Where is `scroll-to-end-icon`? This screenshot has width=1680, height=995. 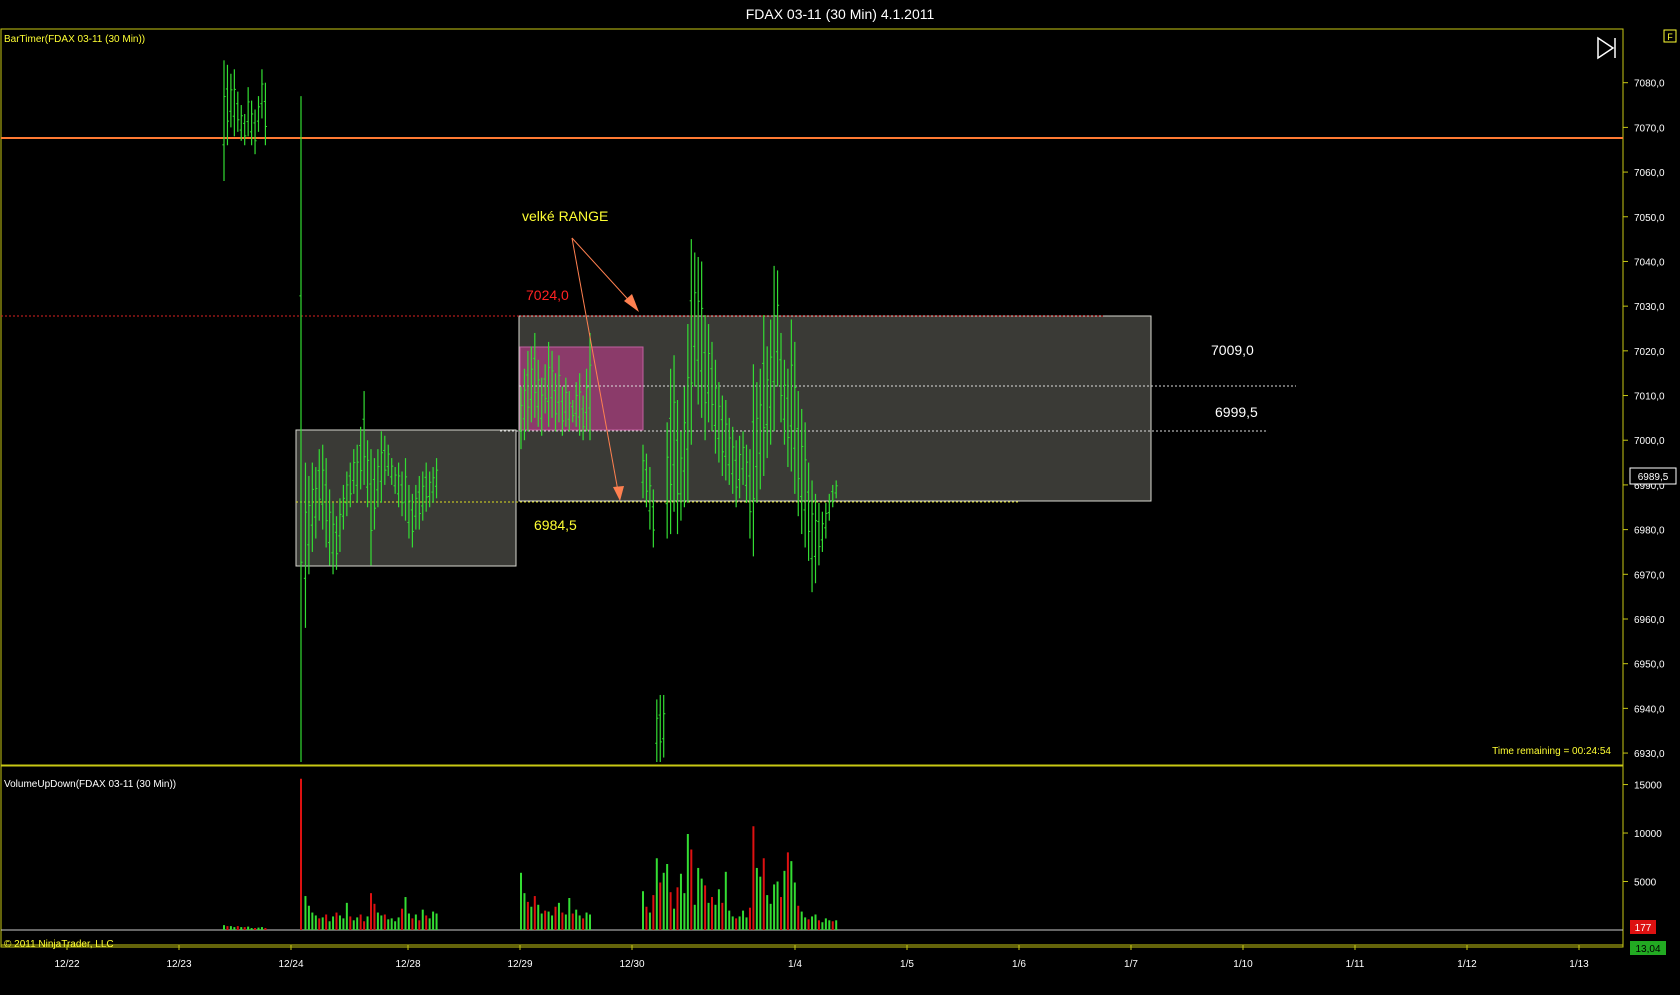 scroll-to-end-icon is located at coordinates (1607, 48).